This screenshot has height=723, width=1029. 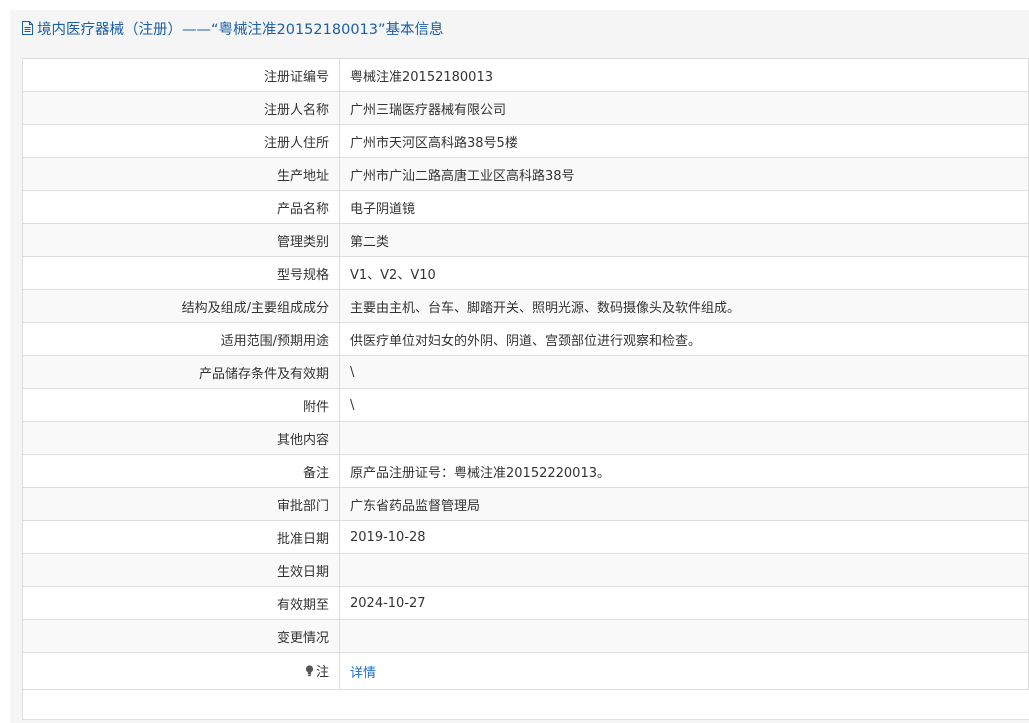 I want to click on field-value: 广州三瑞医疗器械有限公司, so click(x=684, y=108).